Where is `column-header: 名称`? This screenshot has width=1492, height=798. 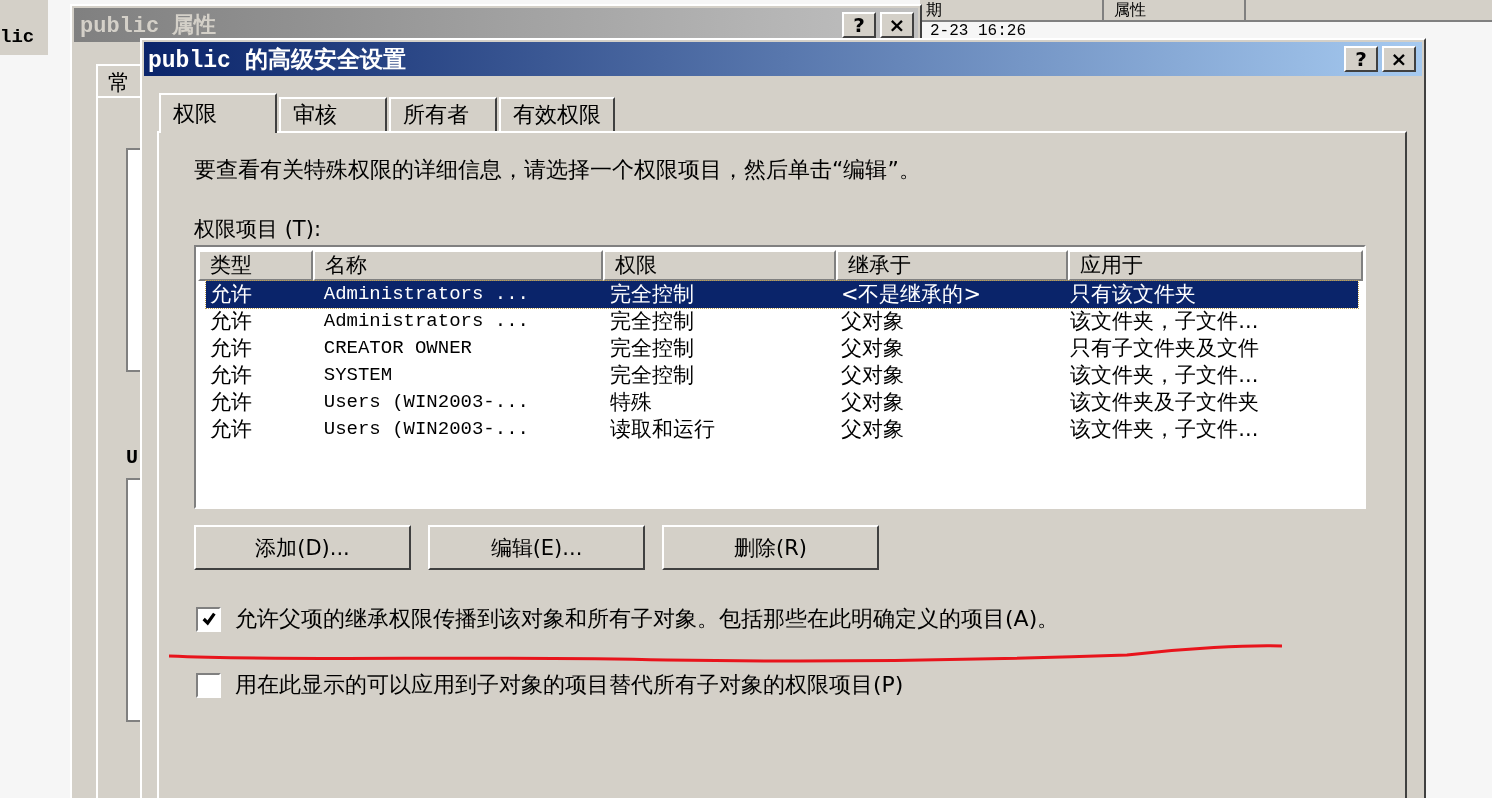
column-header: 名称 is located at coordinates (458, 265).